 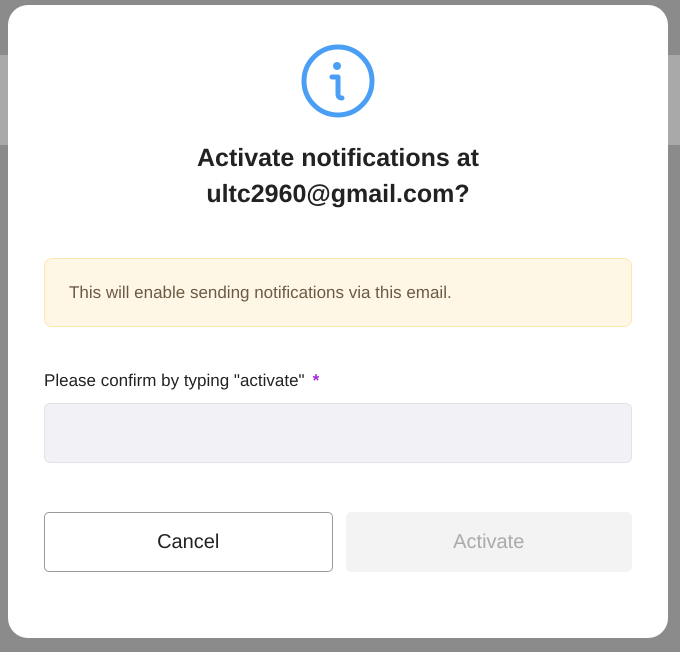 I want to click on info-icon, so click(x=338, y=81).